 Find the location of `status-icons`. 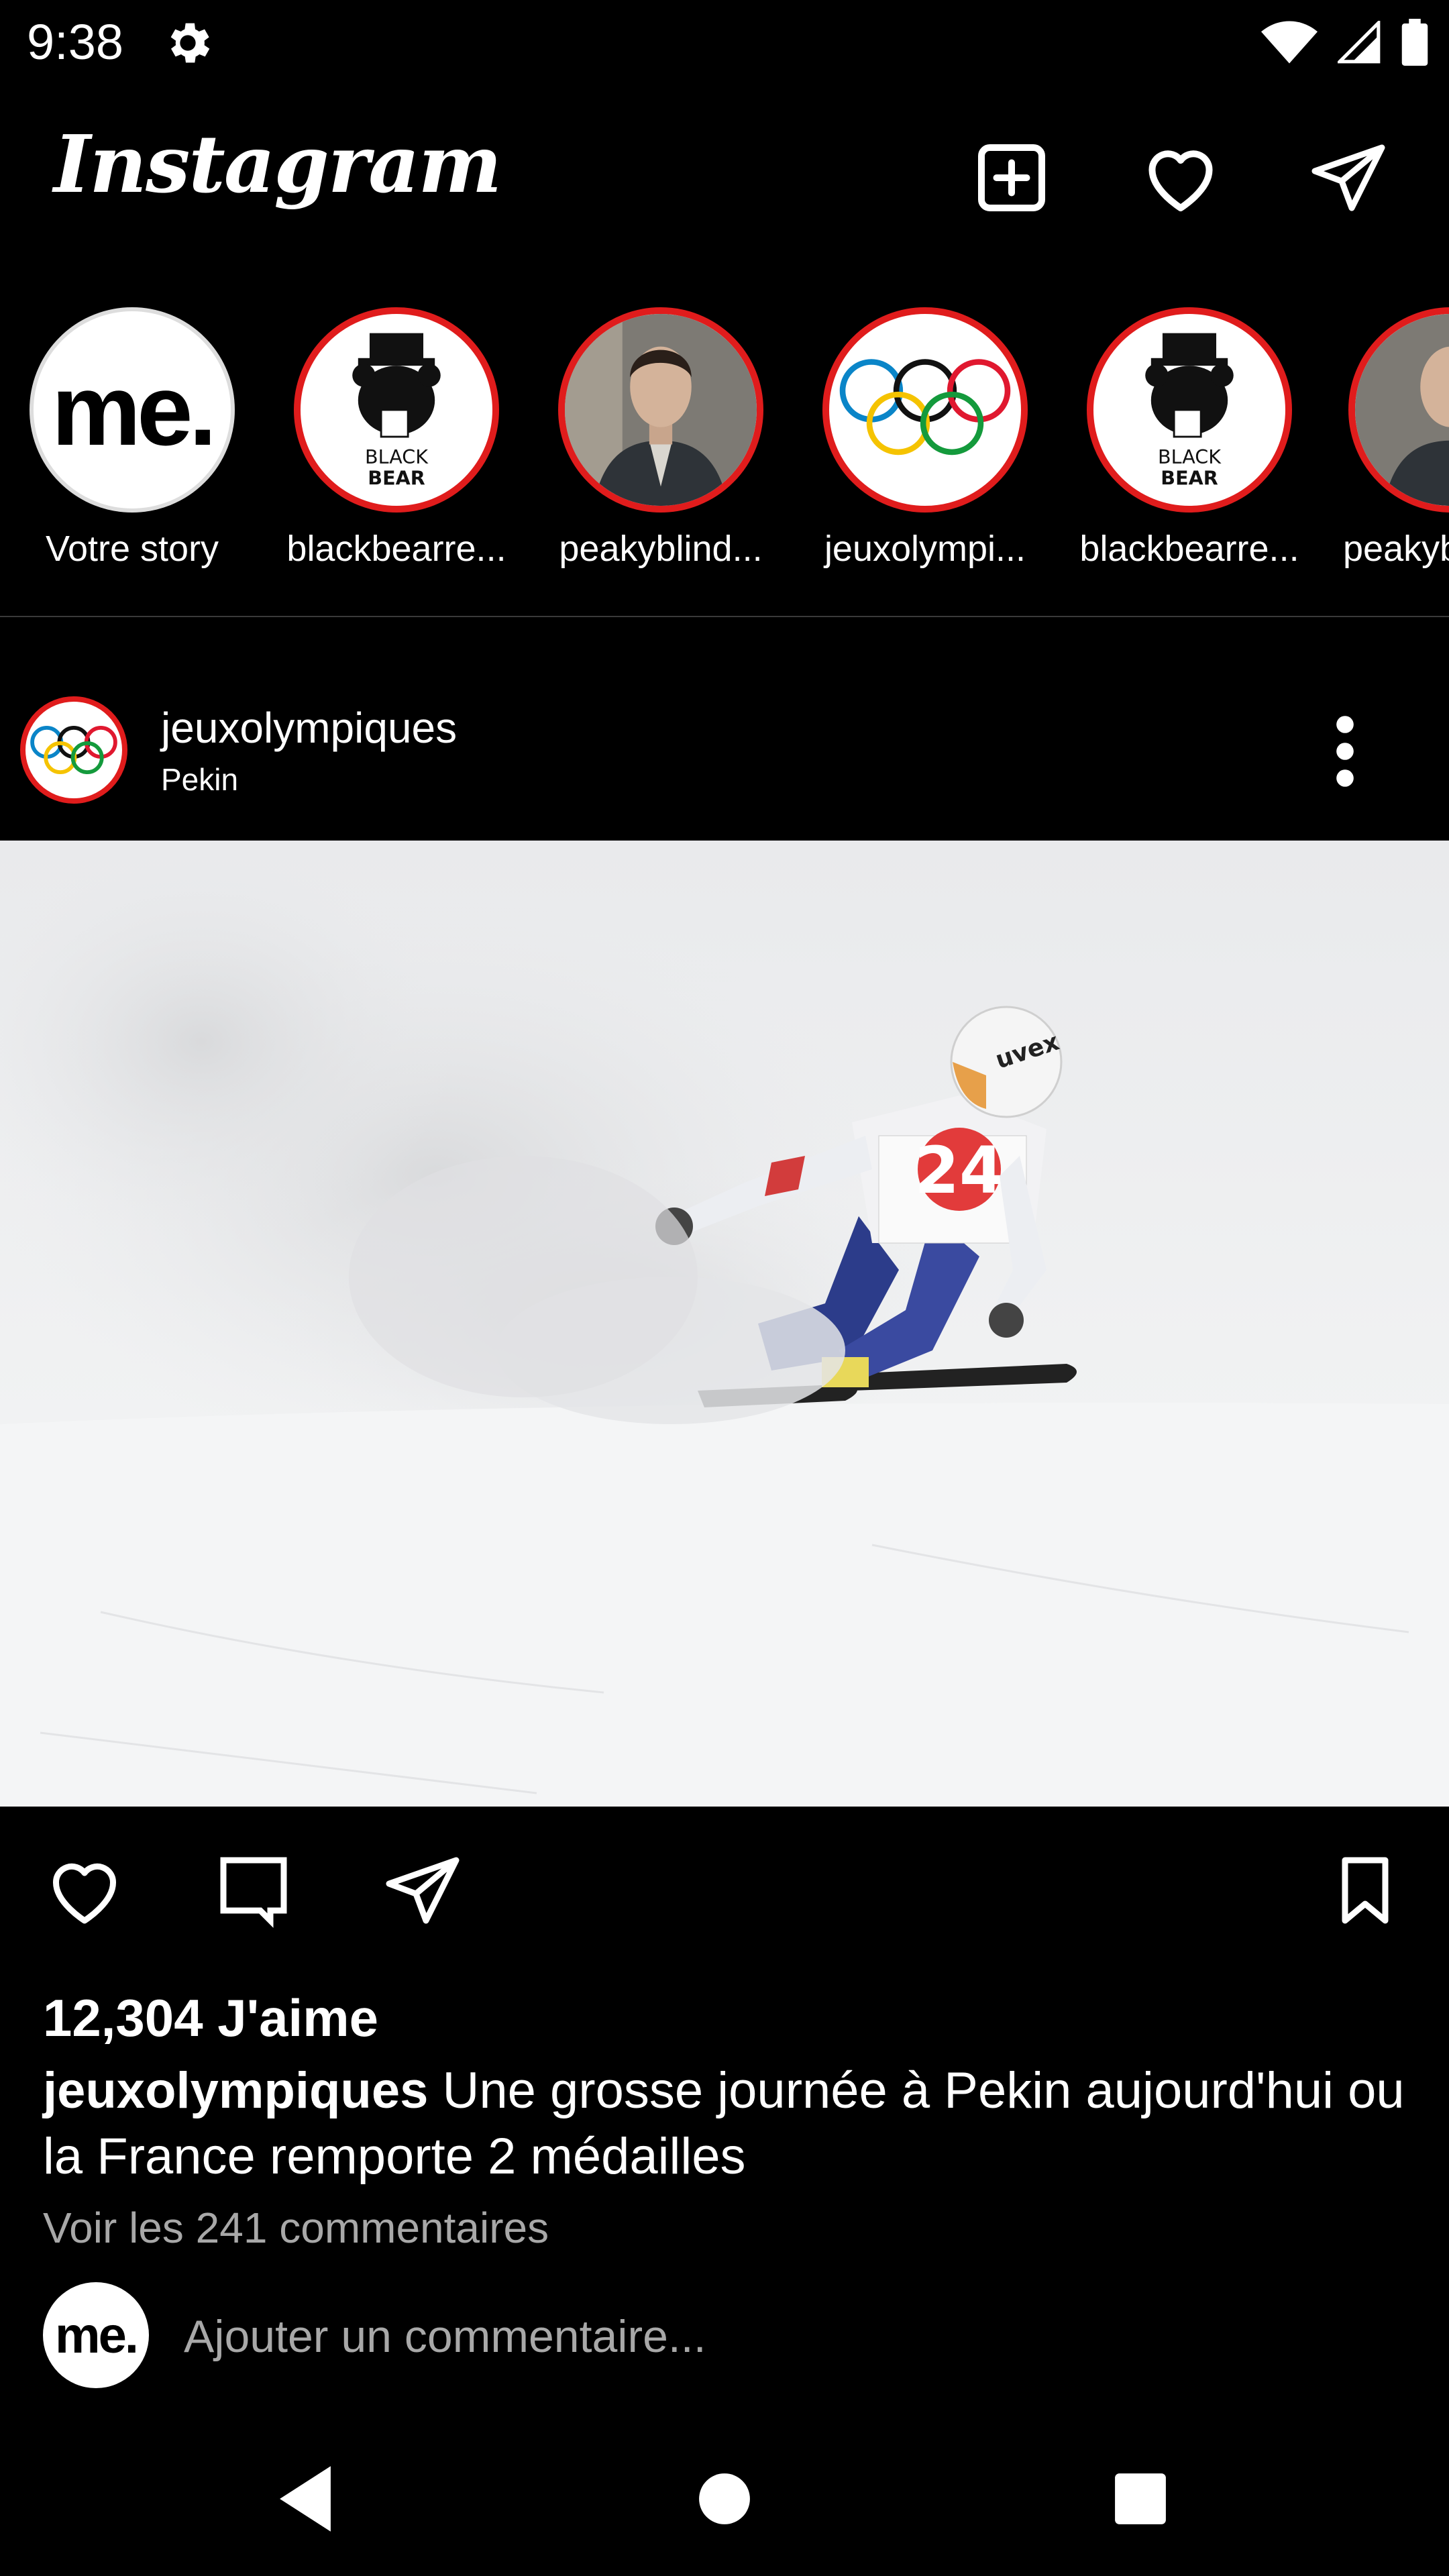

status-icons is located at coordinates (1345, 42).